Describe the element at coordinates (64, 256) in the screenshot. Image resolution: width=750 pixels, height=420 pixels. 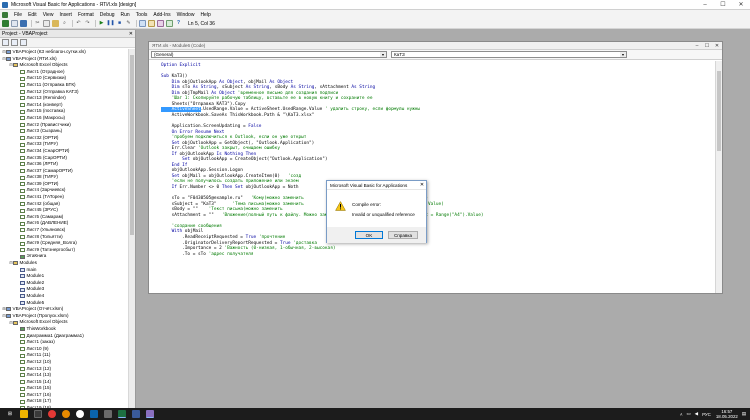
I see `tree-item: ЭтаКнига` at that location.